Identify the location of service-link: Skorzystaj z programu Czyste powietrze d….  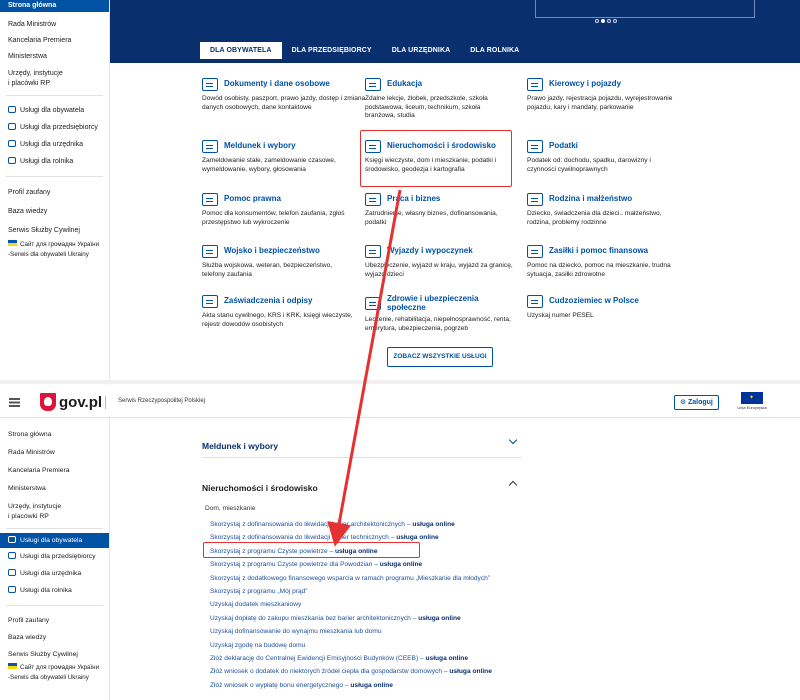
(370, 564).